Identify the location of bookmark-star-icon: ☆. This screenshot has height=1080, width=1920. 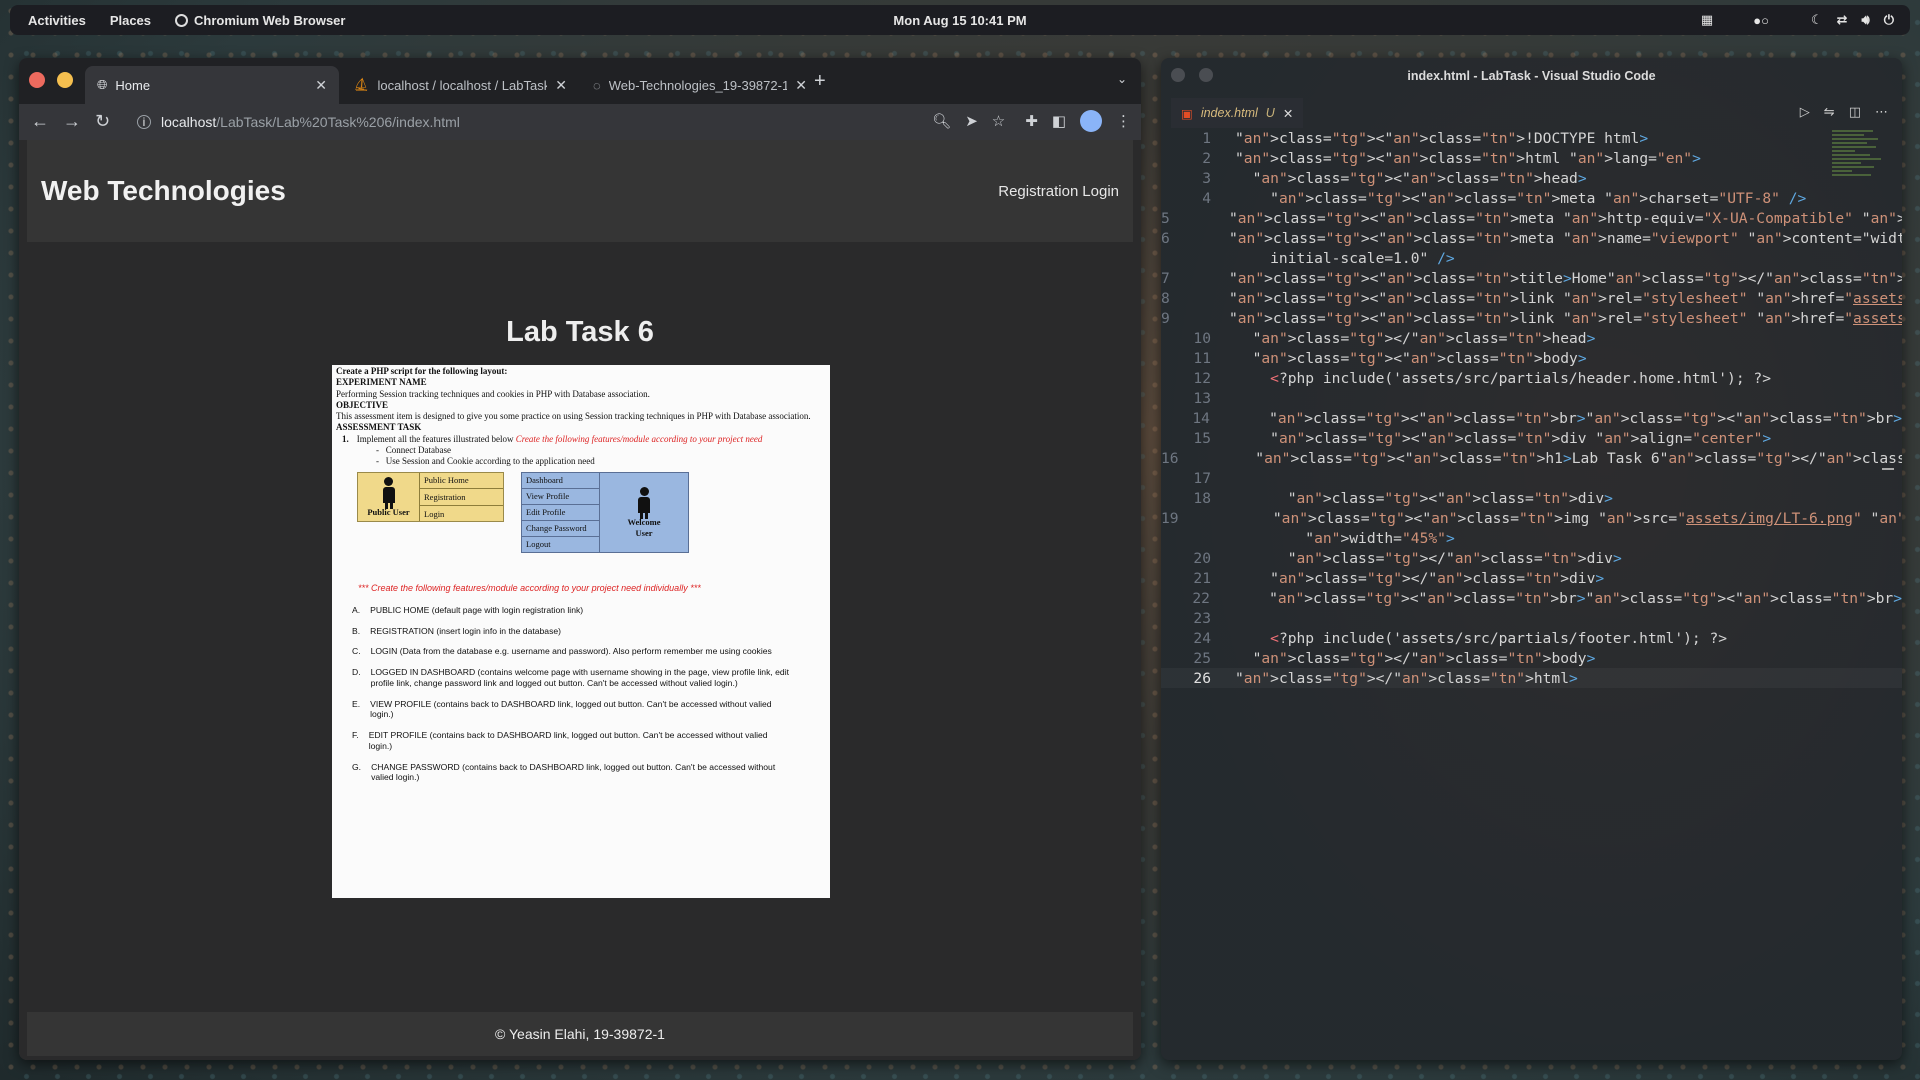
(998, 121).